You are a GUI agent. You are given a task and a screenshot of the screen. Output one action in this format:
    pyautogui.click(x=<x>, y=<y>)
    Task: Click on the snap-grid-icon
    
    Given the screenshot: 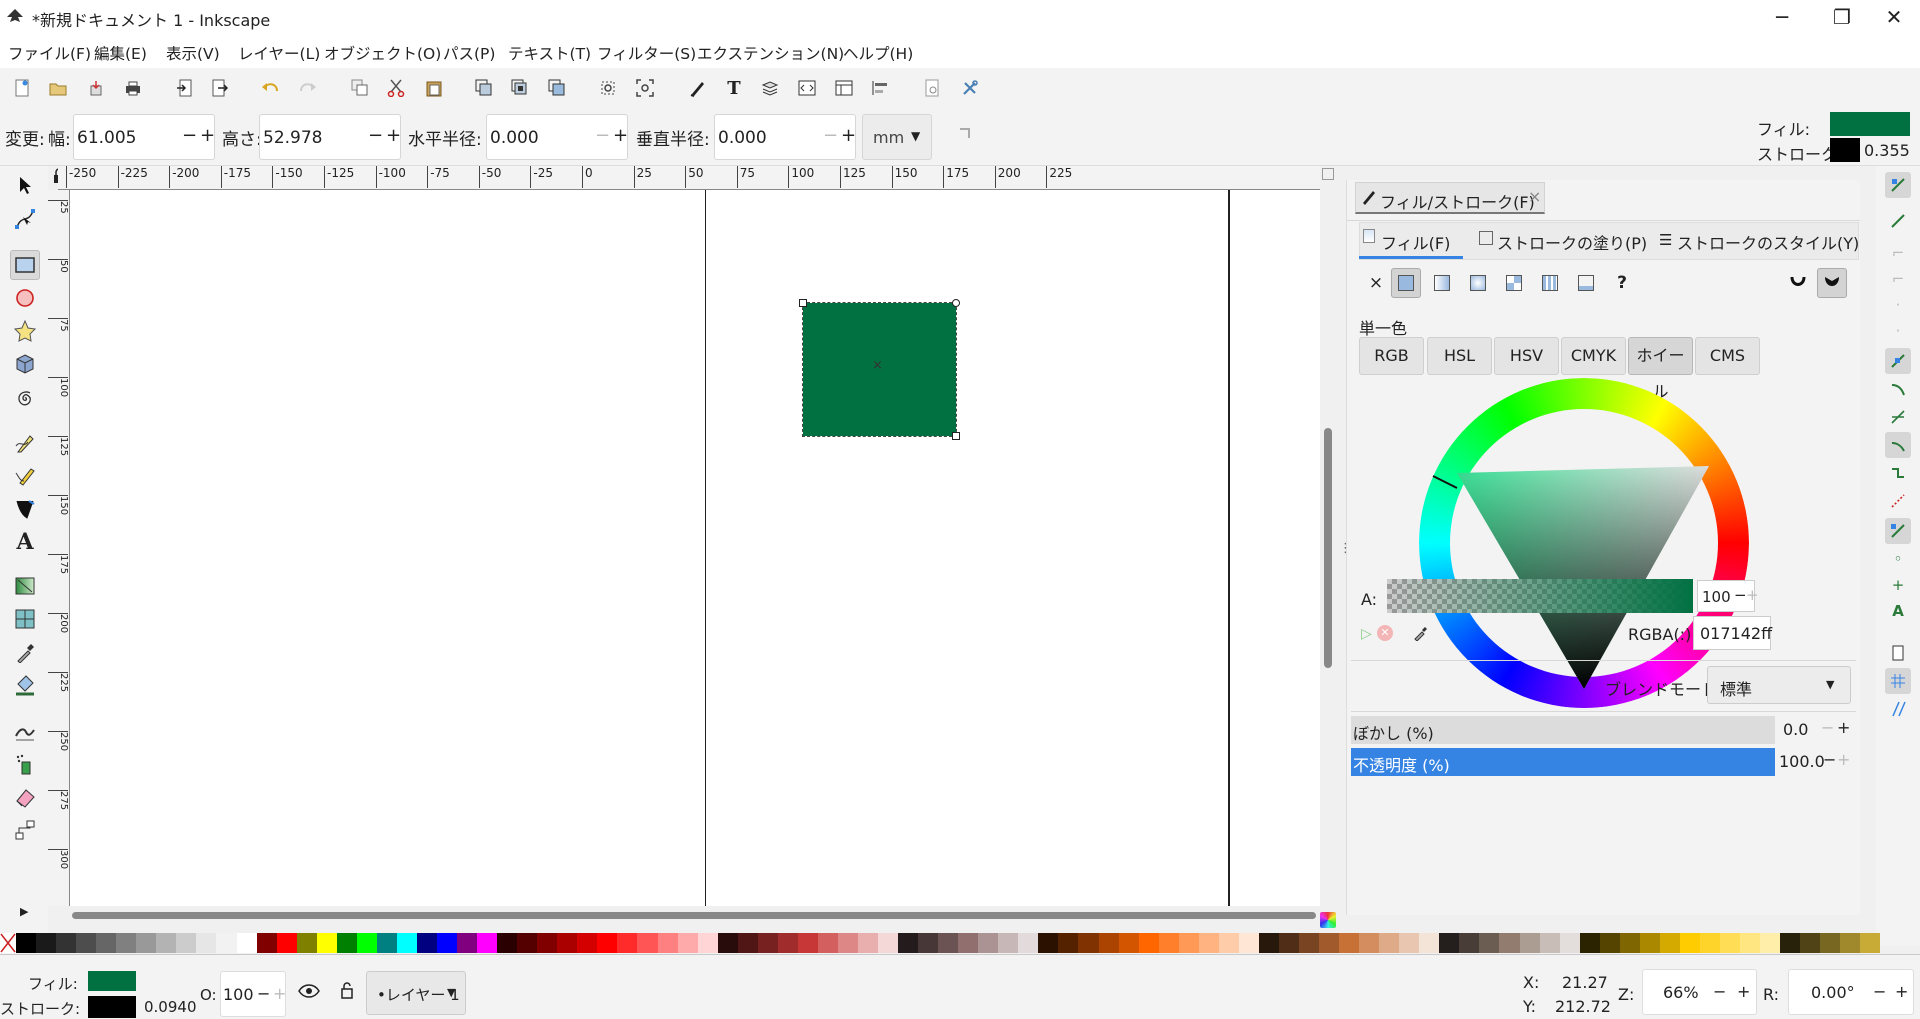 What is the action you would take?
    pyautogui.click(x=1898, y=681)
    